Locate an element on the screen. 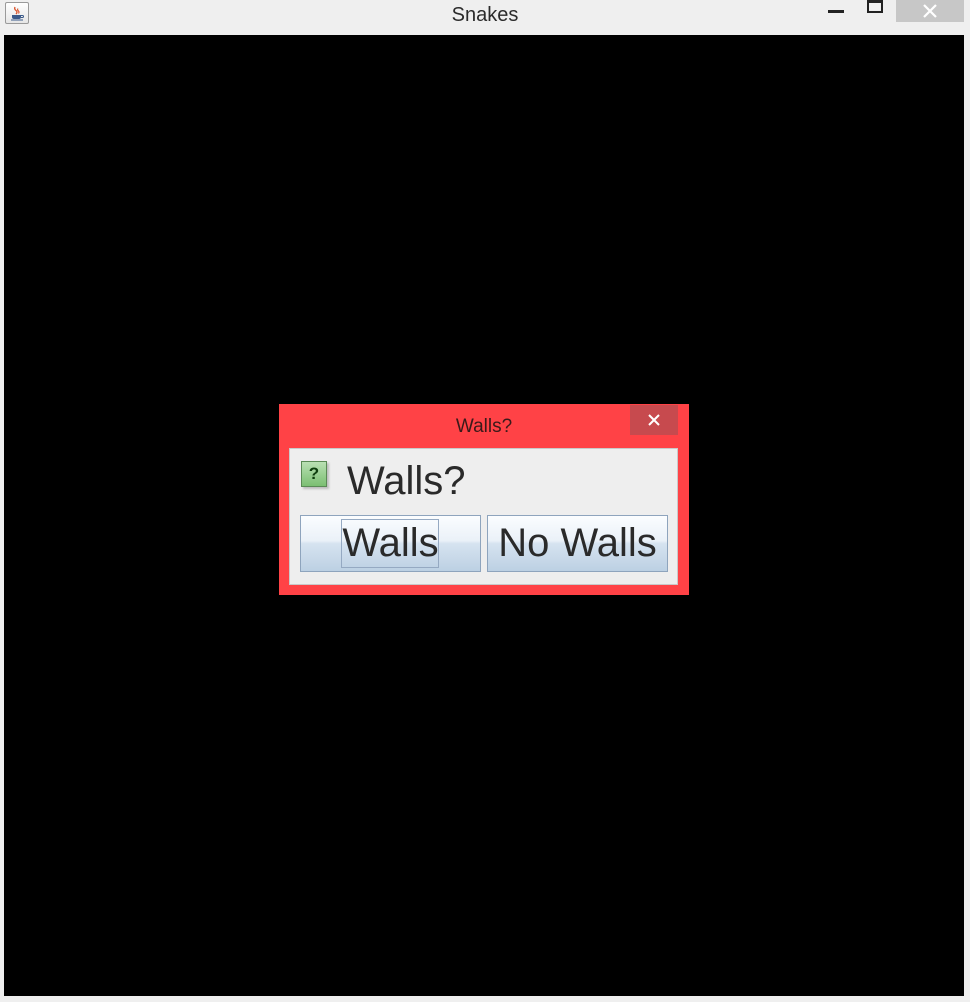  walls-dialog: Walls? ? Walls? Walls No Walls is located at coordinates (484, 499).